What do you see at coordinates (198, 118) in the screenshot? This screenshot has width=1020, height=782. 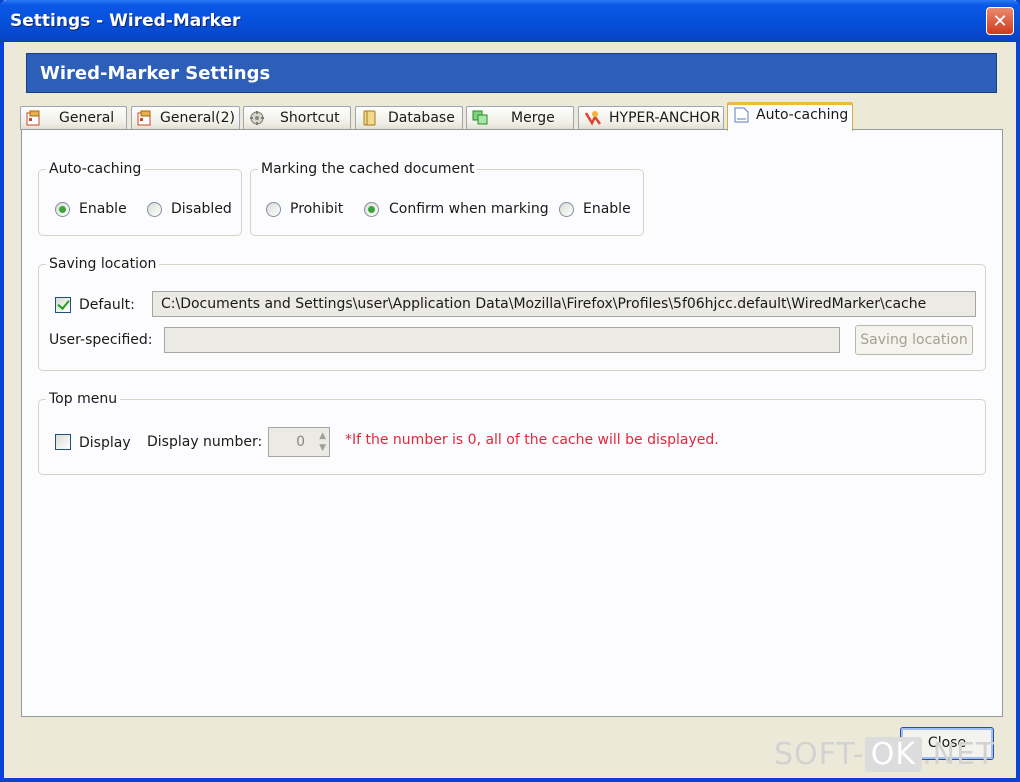 I see `tab-label: General(2)` at bounding box center [198, 118].